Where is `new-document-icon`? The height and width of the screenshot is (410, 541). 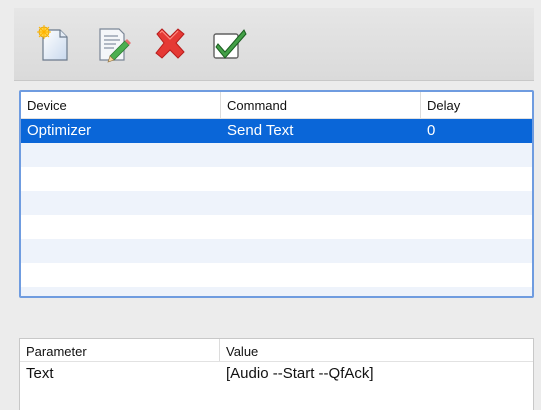 new-document-icon is located at coordinates (52, 43).